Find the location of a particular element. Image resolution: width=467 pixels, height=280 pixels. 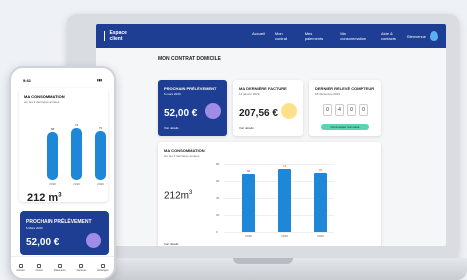

brand-logo: Espace client is located at coordinates (122, 36).